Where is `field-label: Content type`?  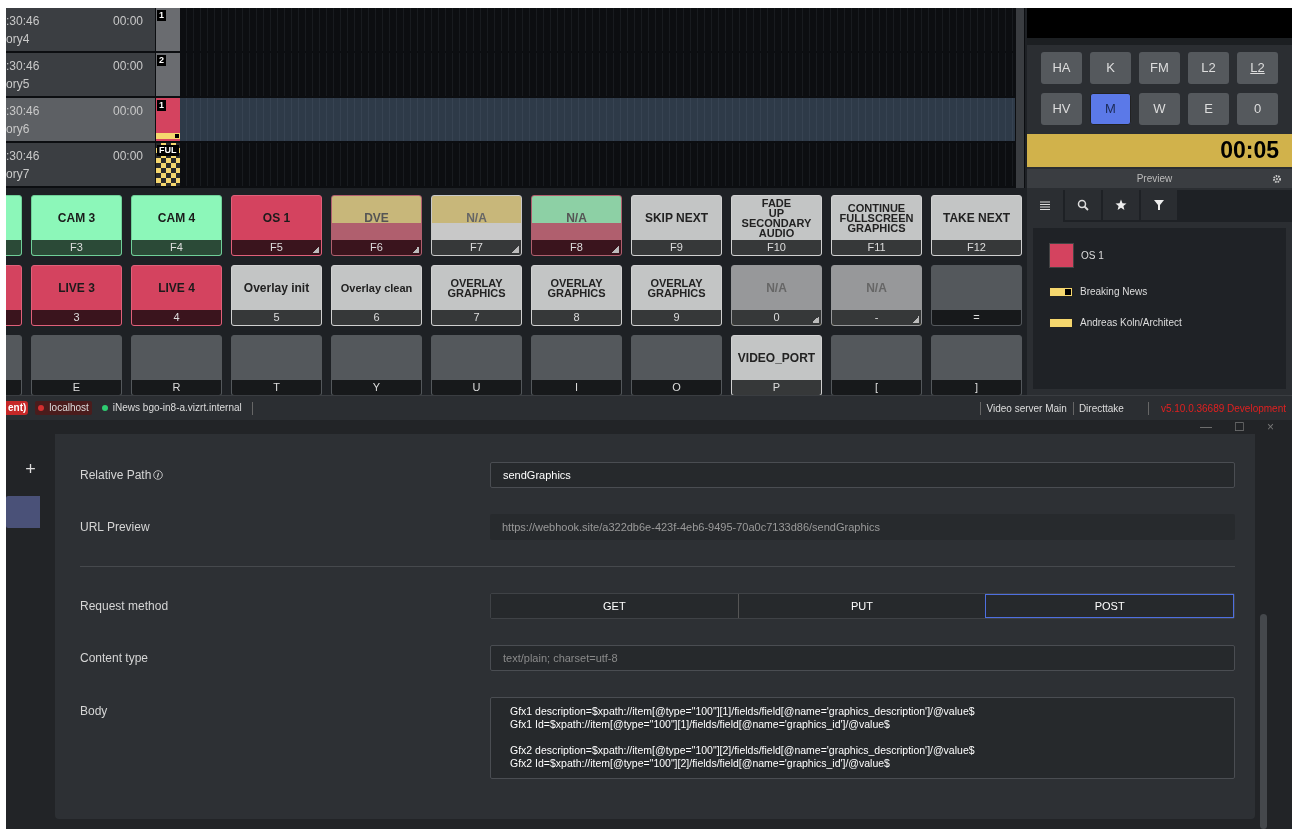
field-label: Content type is located at coordinates (114, 658).